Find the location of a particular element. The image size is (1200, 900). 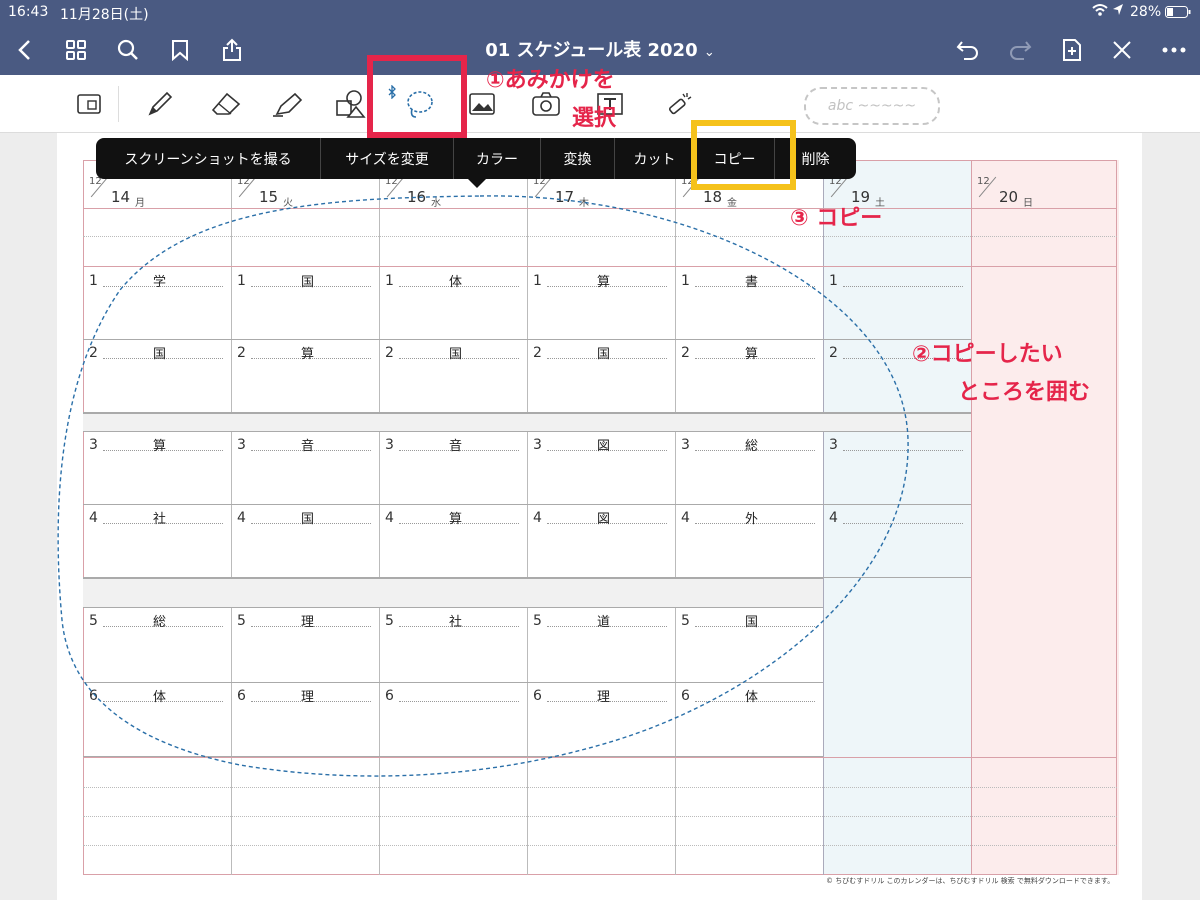

menu-item-convert: 変換 is located at coordinates (578, 158).